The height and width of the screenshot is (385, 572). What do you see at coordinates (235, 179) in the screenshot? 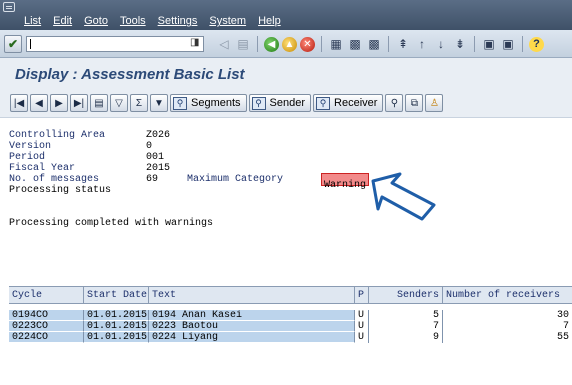
I see `max-category-label: Maximum Category` at bounding box center [235, 179].